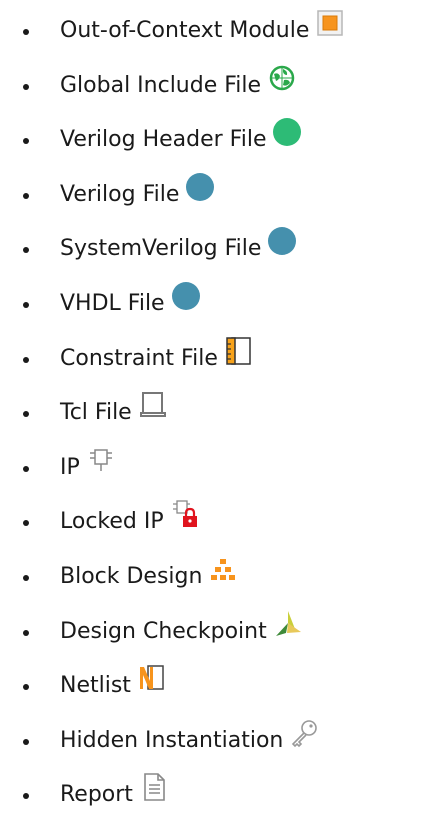 This screenshot has width=439, height=836. I want to click on item-label: Netlist, so click(95, 686).